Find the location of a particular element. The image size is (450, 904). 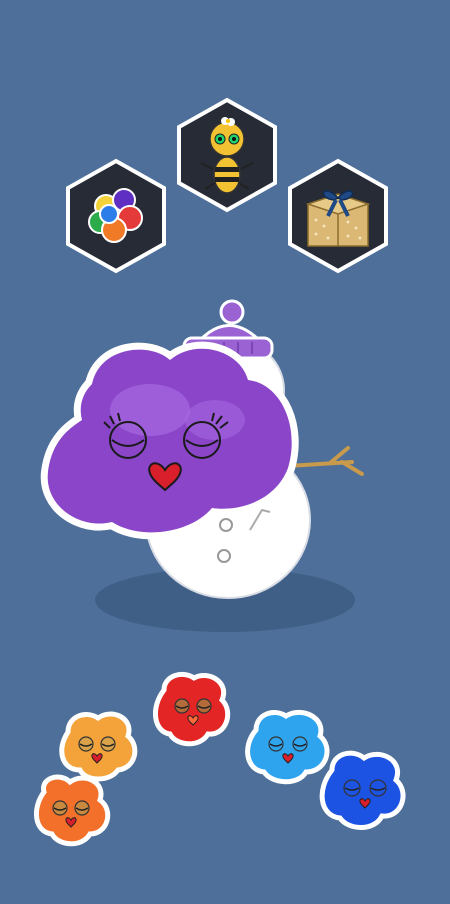

purple-slime is located at coordinates (169, 440).